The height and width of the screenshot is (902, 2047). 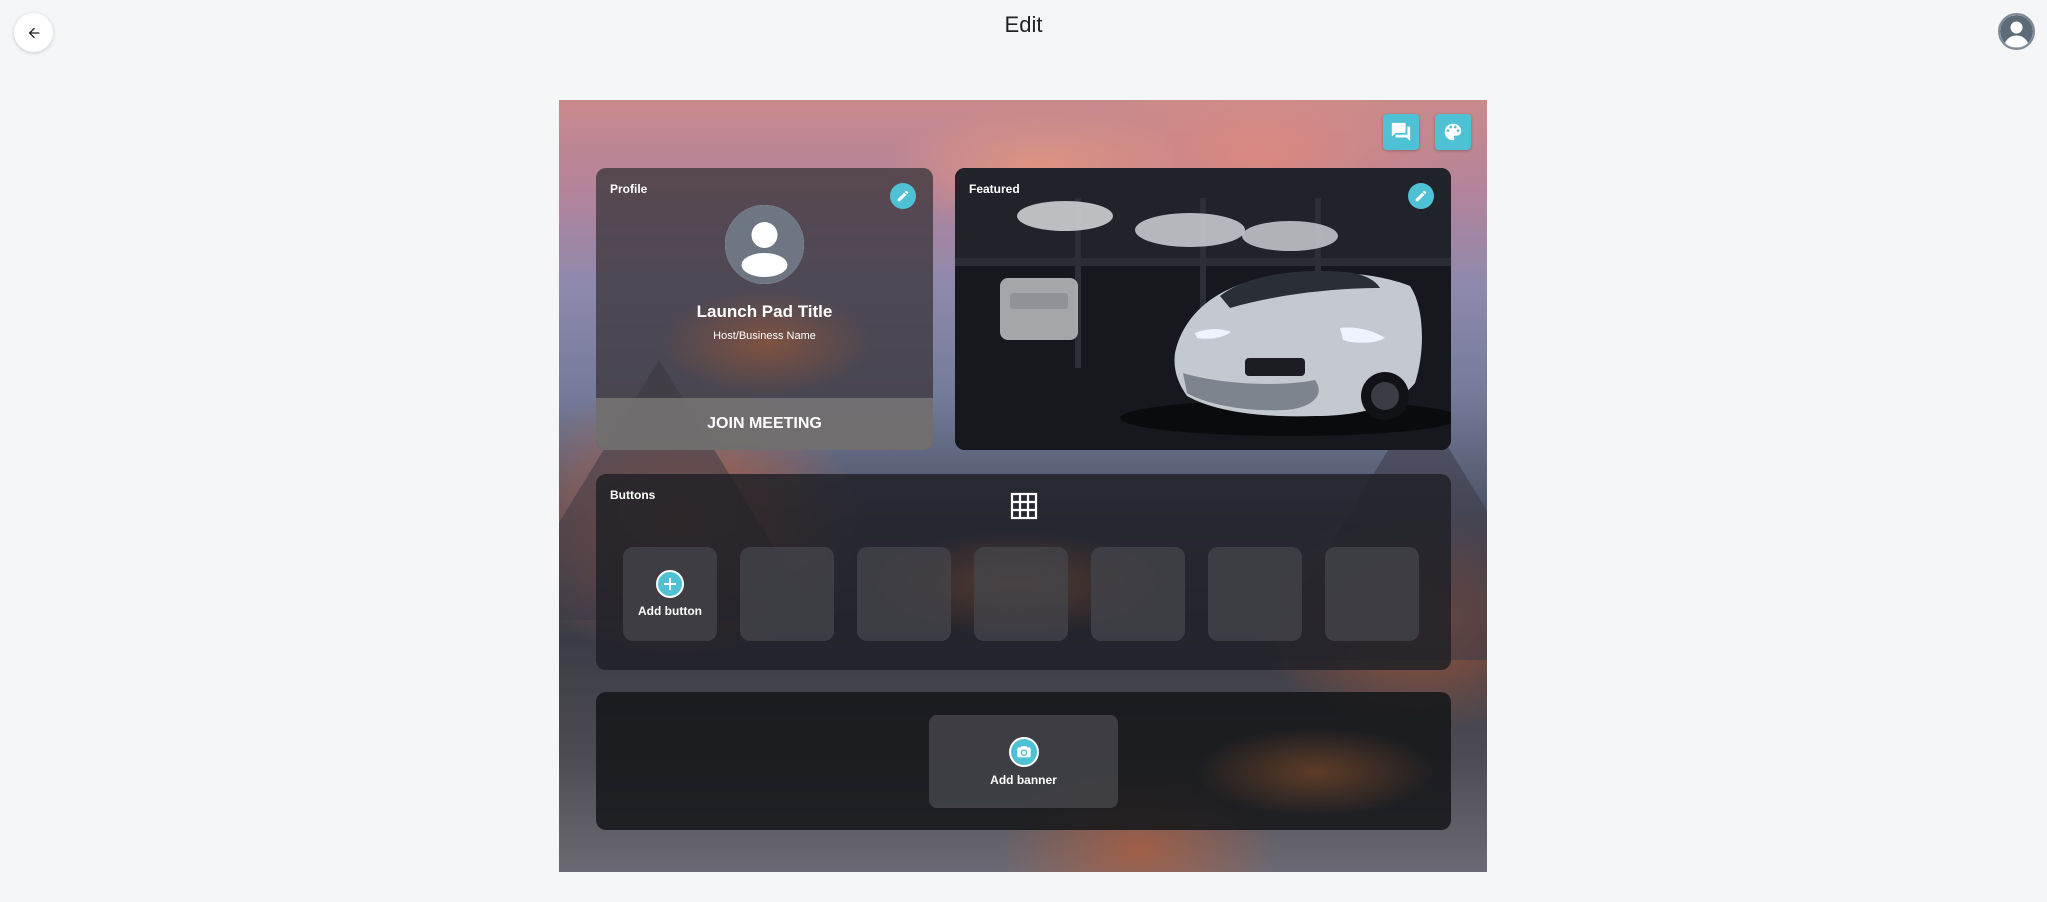 I want to click on banner-card: Add banner, so click(x=1023, y=761).